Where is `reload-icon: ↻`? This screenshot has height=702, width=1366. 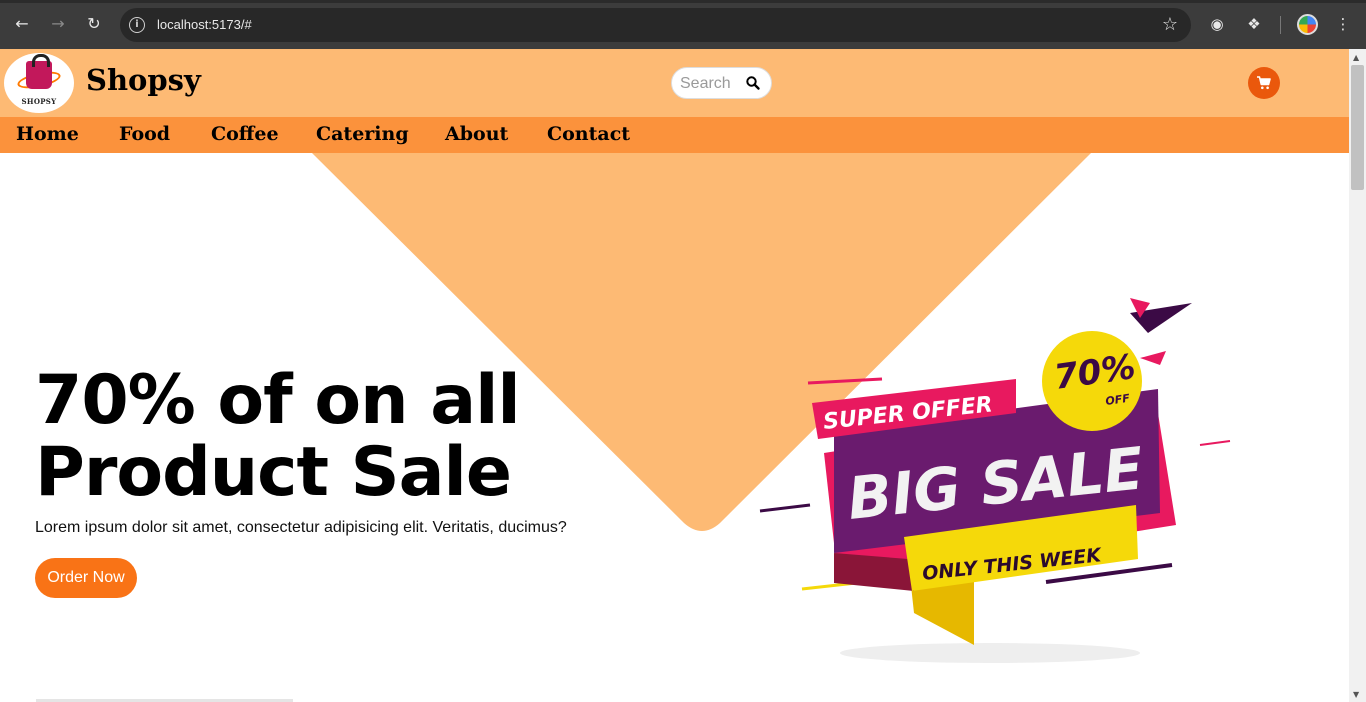 reload-icon: ↻ is located at coordinates (94, 24).